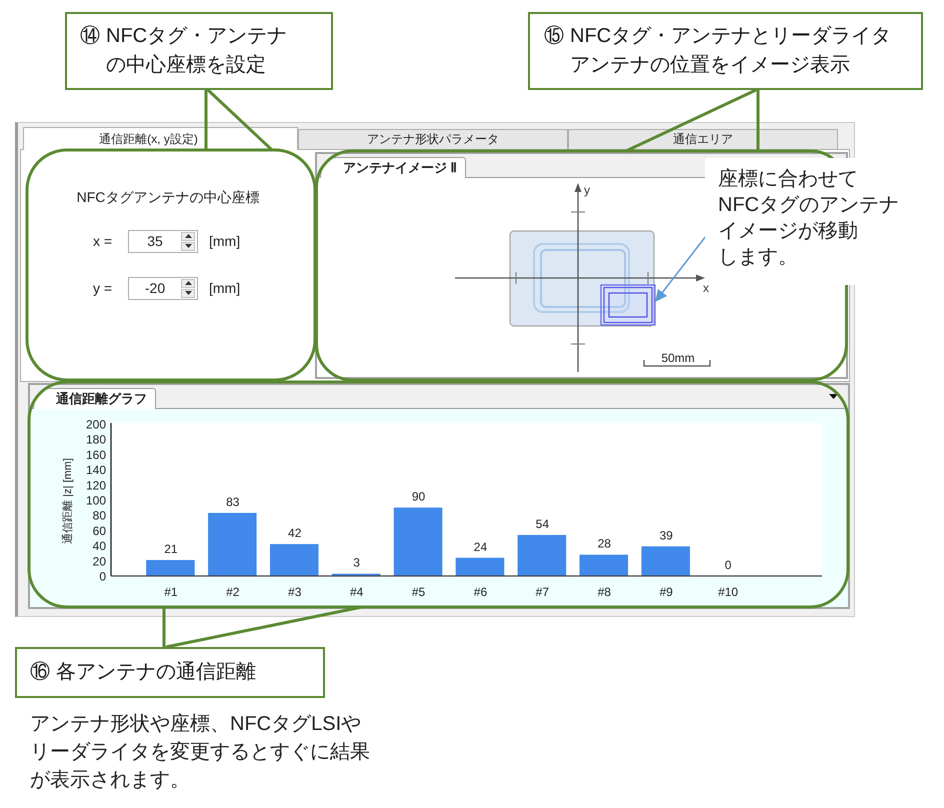  I want to click on x-tick-label: #1, so click(171, 592).